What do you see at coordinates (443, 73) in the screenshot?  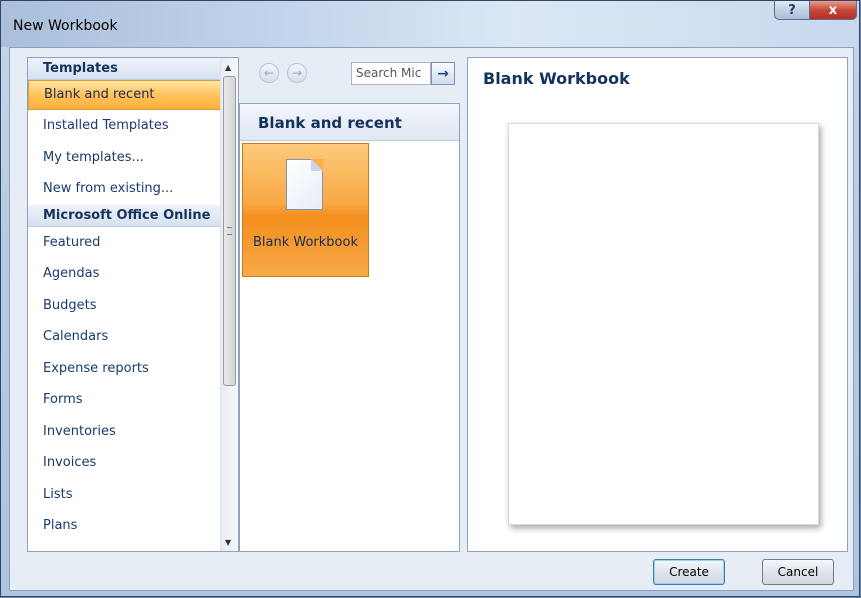 I see `search-go-arrow-icon: →` at bounding box center [443, 73].